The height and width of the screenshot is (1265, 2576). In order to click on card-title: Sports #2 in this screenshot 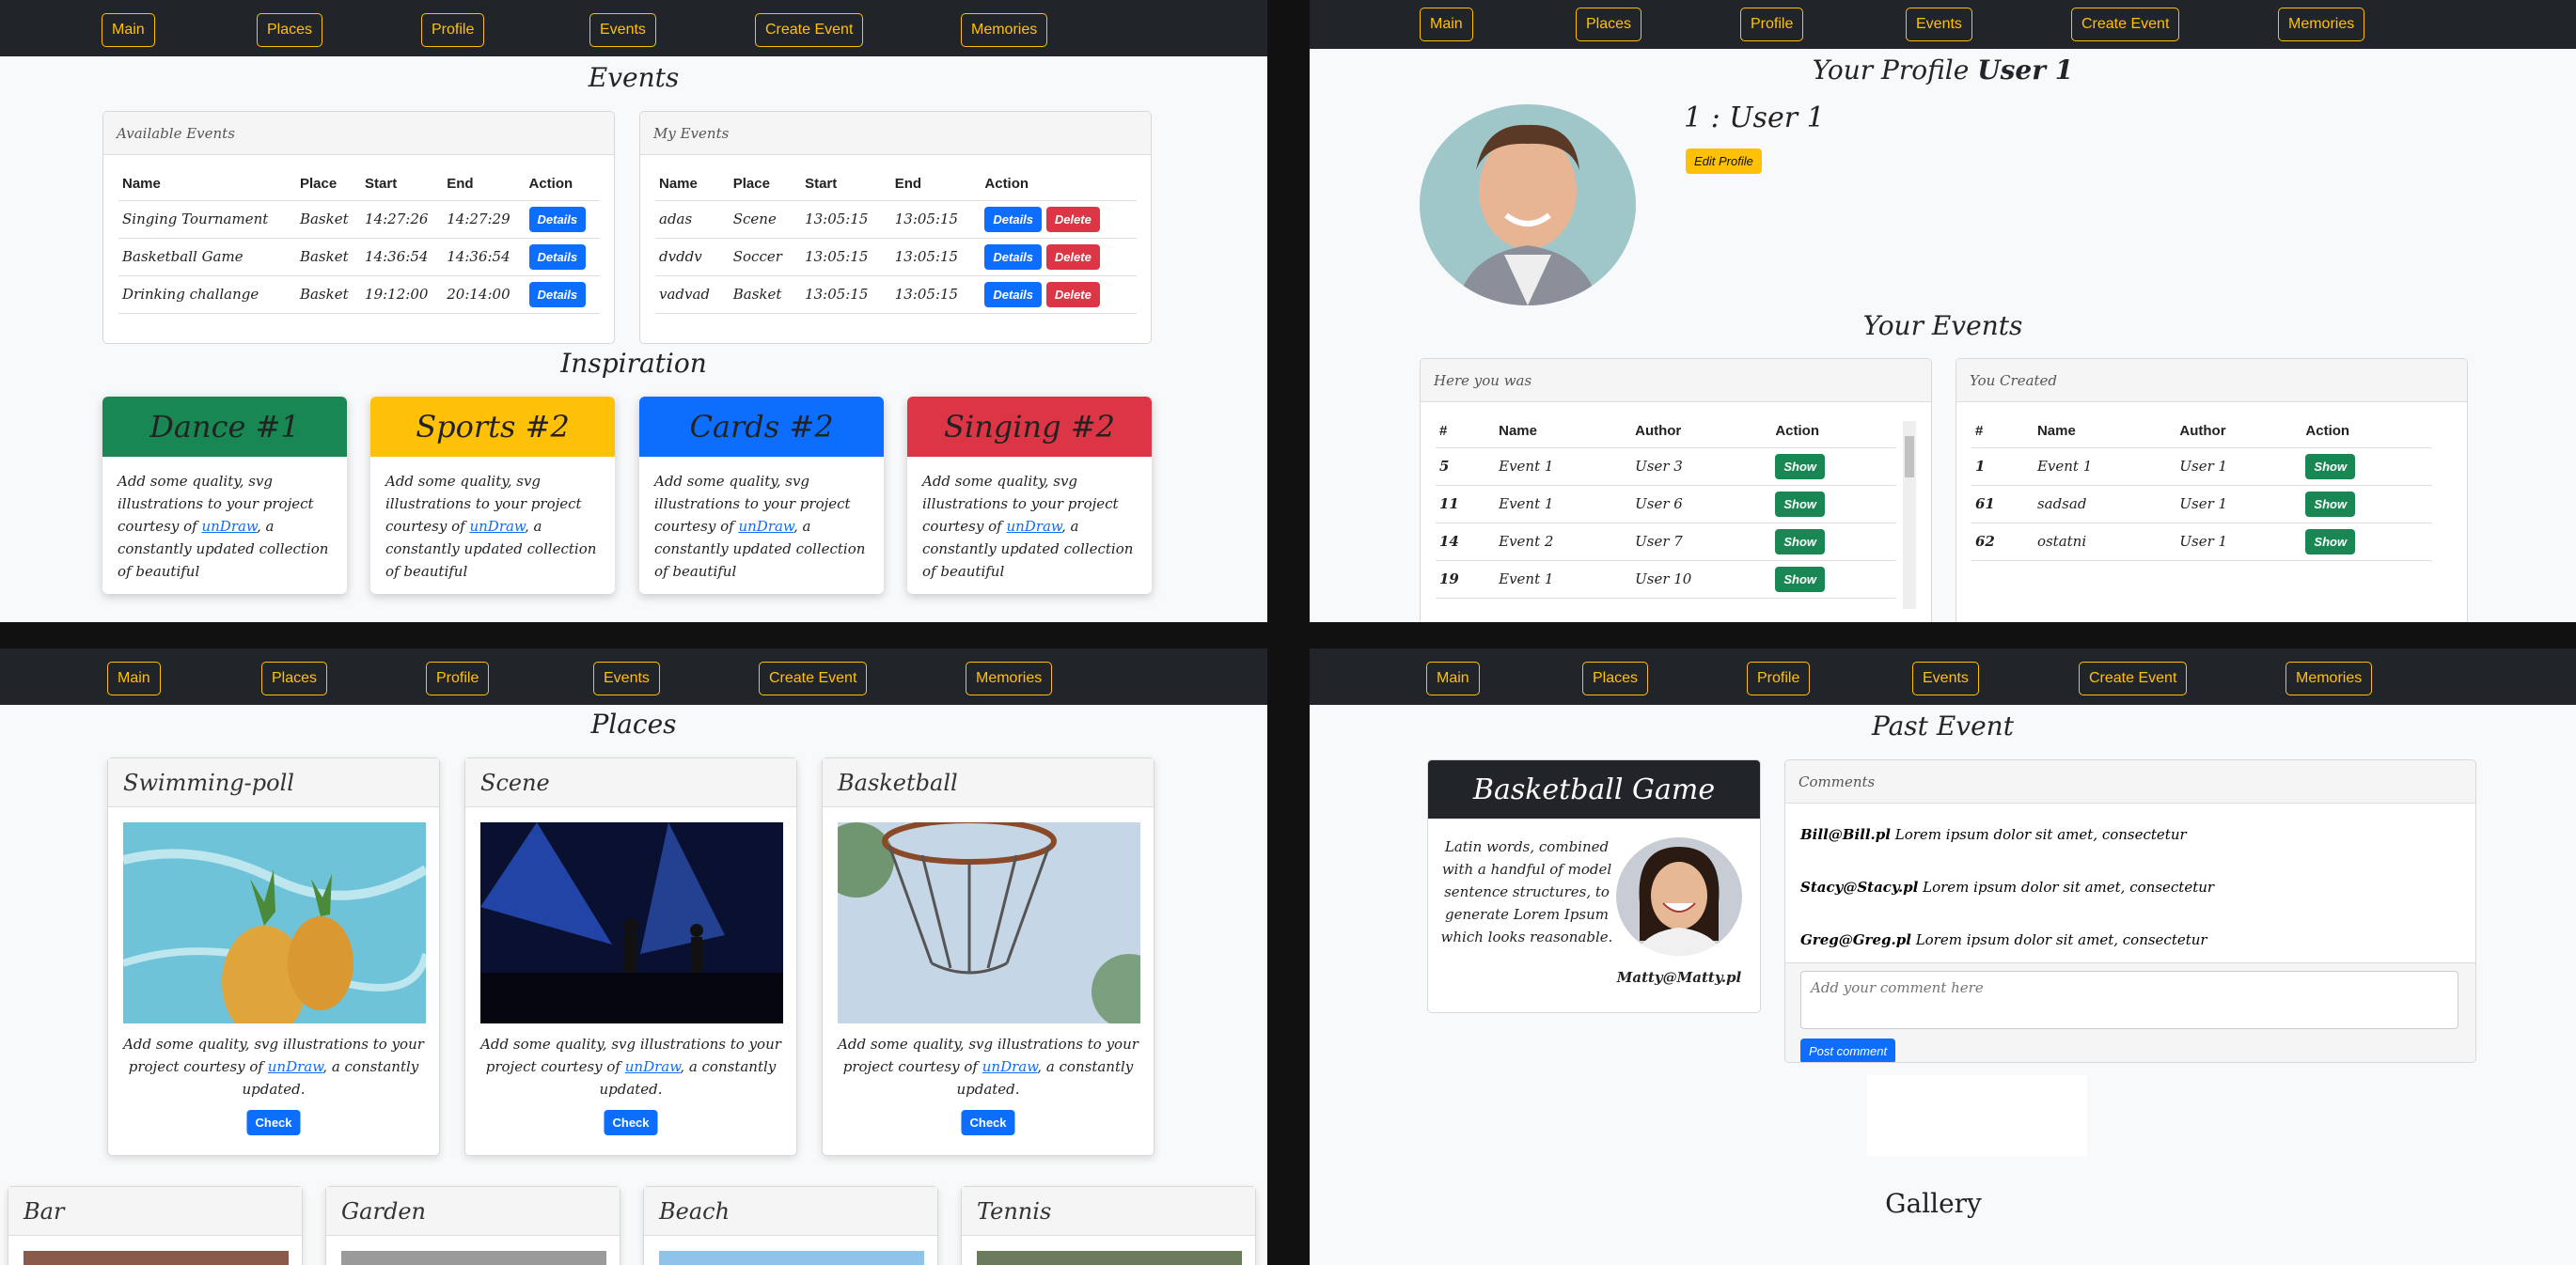, I will do `click(493, 427)`.